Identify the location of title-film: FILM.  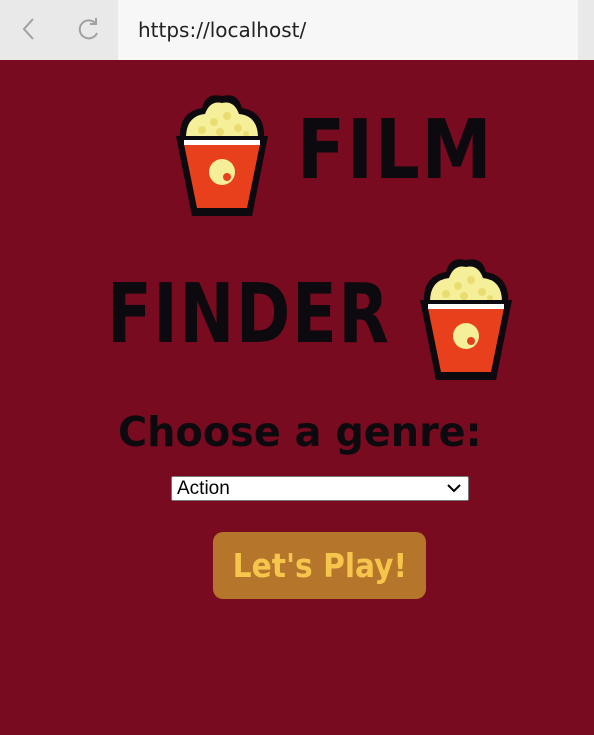
(395, 150).